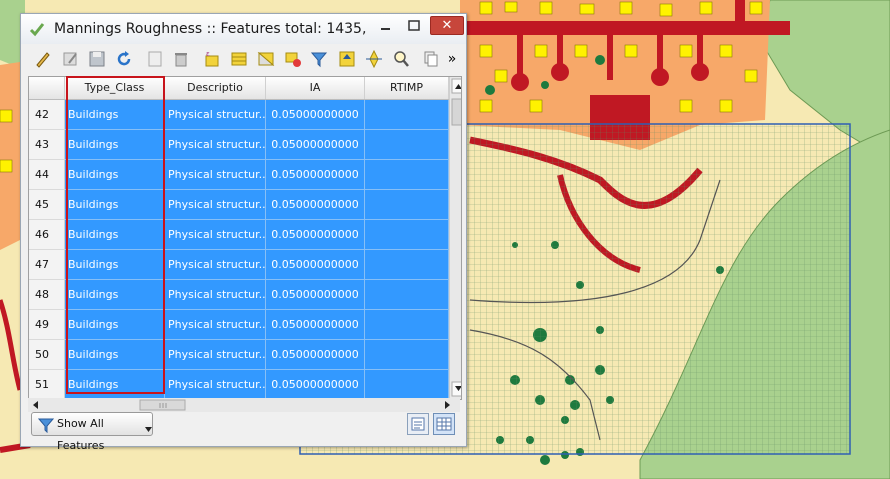 Image resolution: width=890 pixels, height=479 pixels. What do you see at coordinates (115, 88) in the screenshot?
I see `column-header-type-class: Type_Class` at bounding box center [115, 88].